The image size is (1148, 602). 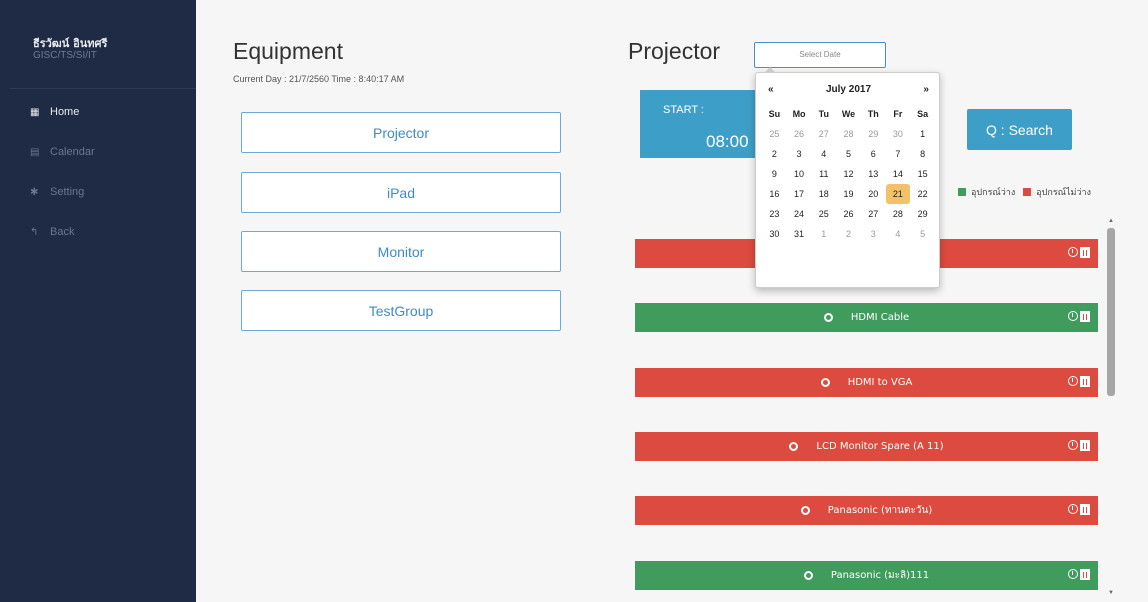 What do you see at coordinates (820, 55) in the screenshot?
I see `date-select-input: Select Date` at bounding box center [820, 55].